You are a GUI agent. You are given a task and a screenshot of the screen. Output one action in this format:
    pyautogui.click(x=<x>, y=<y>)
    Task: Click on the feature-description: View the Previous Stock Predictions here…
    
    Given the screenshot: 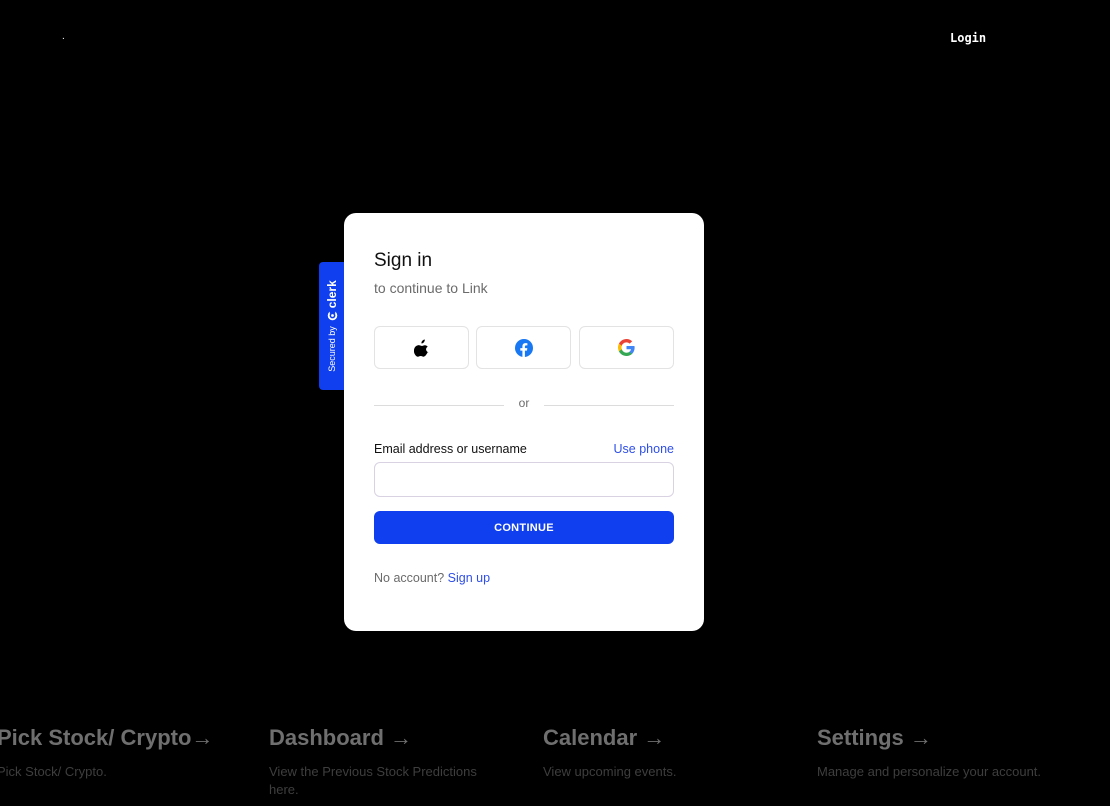 What is the action you would take?
    pyautogui.click(x=373, y=780)
    